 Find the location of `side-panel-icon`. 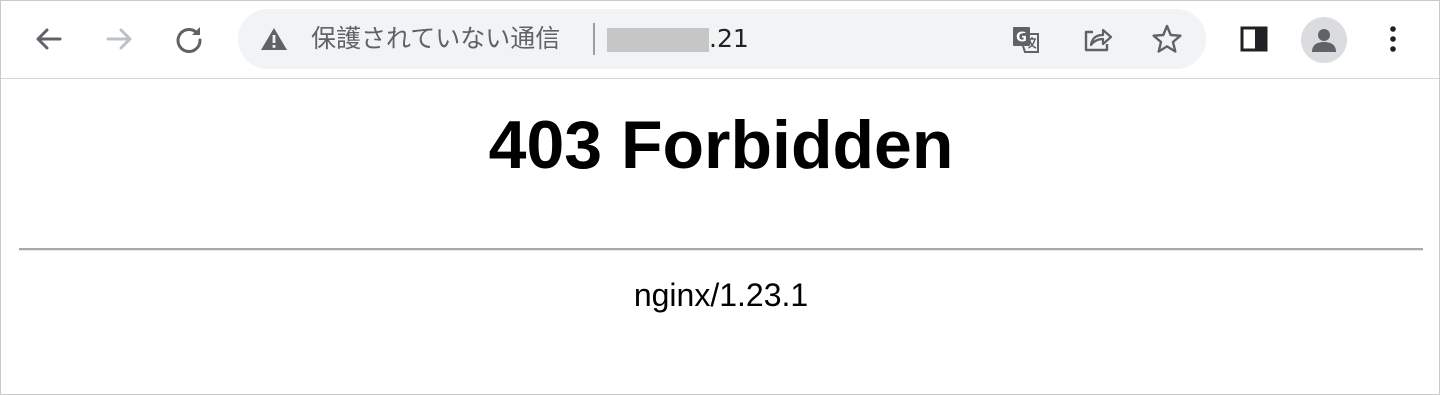

side-panel-icon is located at coordinates (1254, 39).